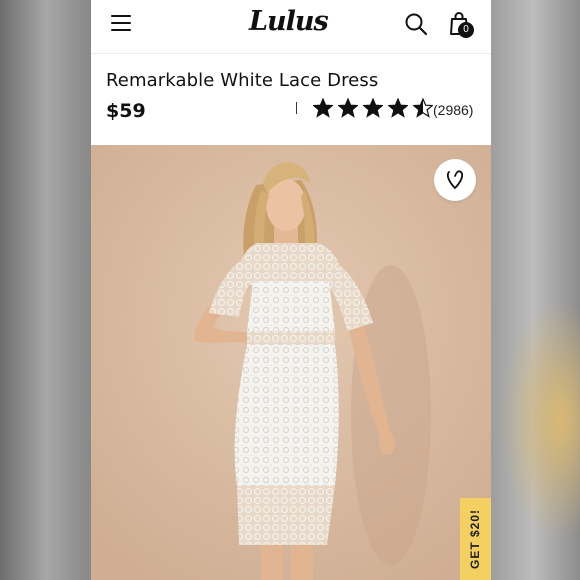 The width and height of the screenshot is (580, 580). I want to click on star-half-icon, so click(423, 108).